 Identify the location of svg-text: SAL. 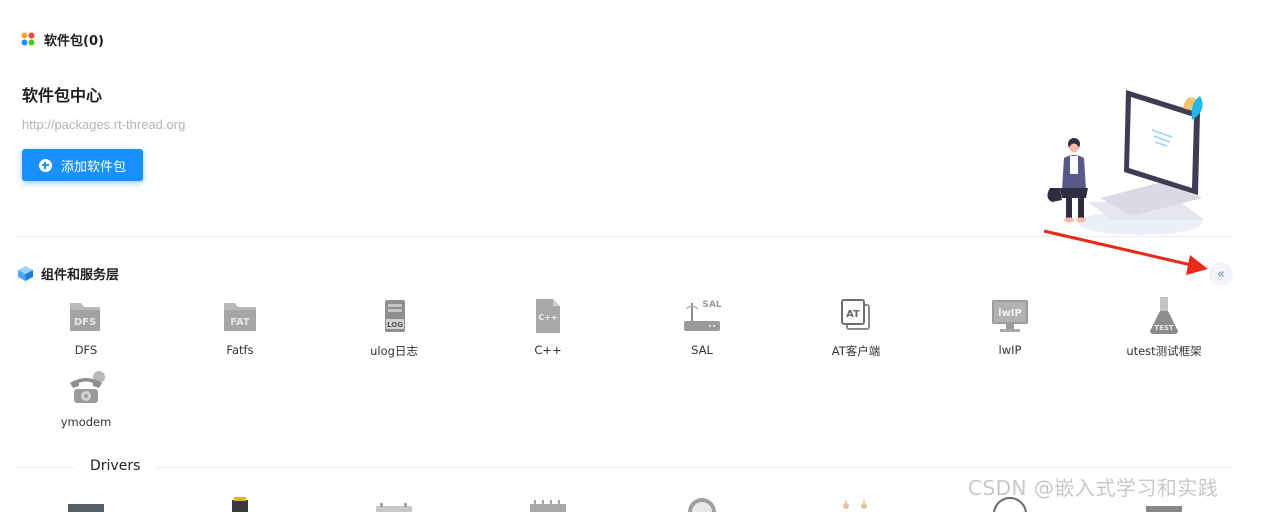
(711, 305).